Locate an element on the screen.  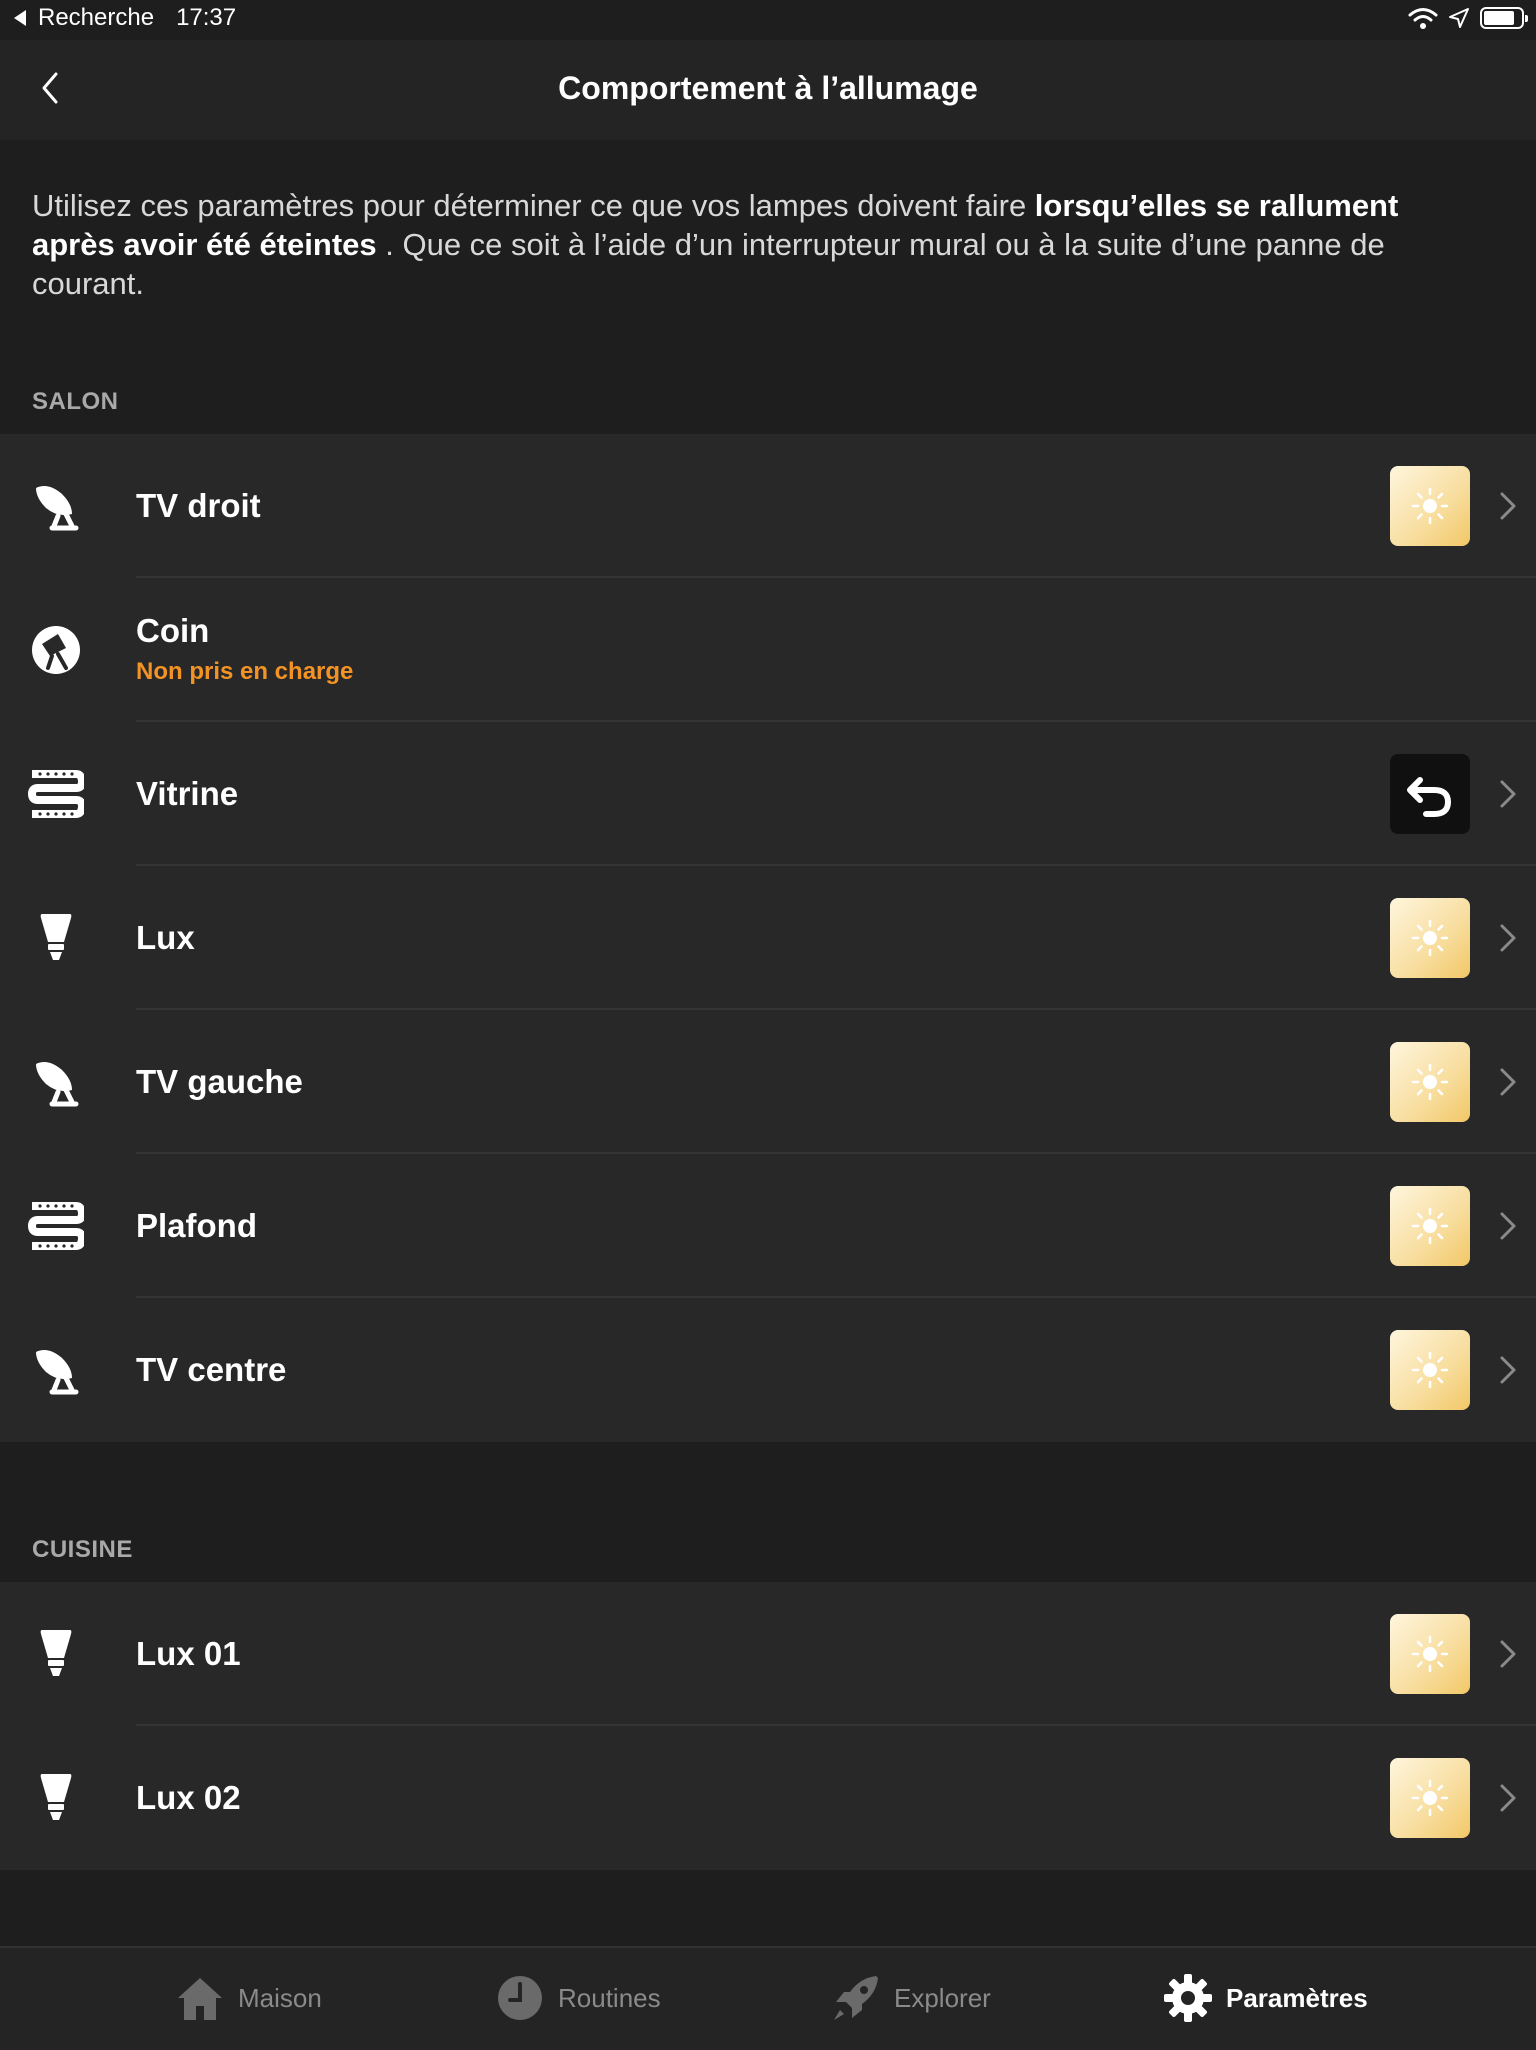
restore-arrow-icon is located at coordinates (1430, 794).